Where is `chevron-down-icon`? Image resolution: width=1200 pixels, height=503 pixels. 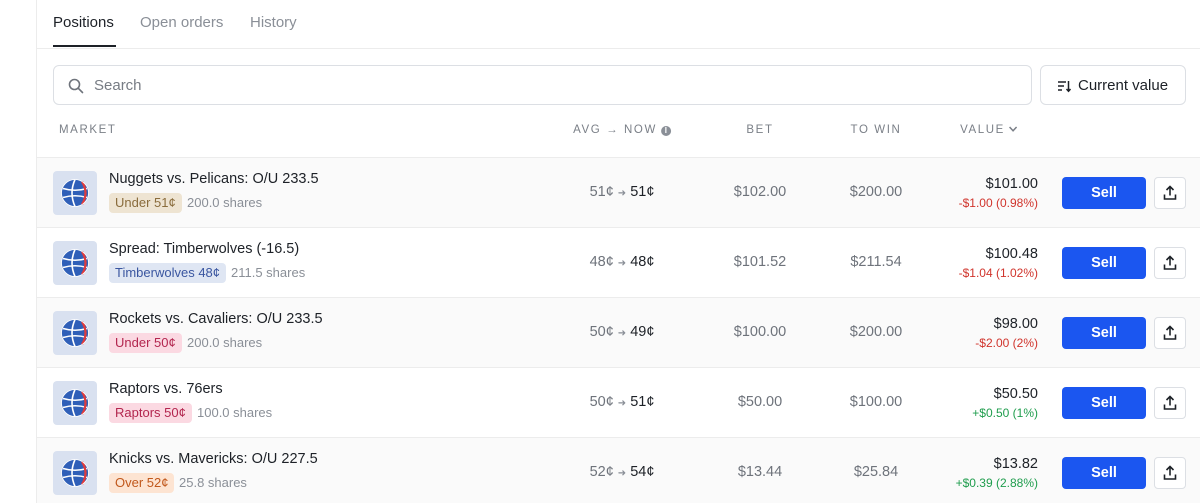 chevron-down-icon is located at coordinates (1012, 129).